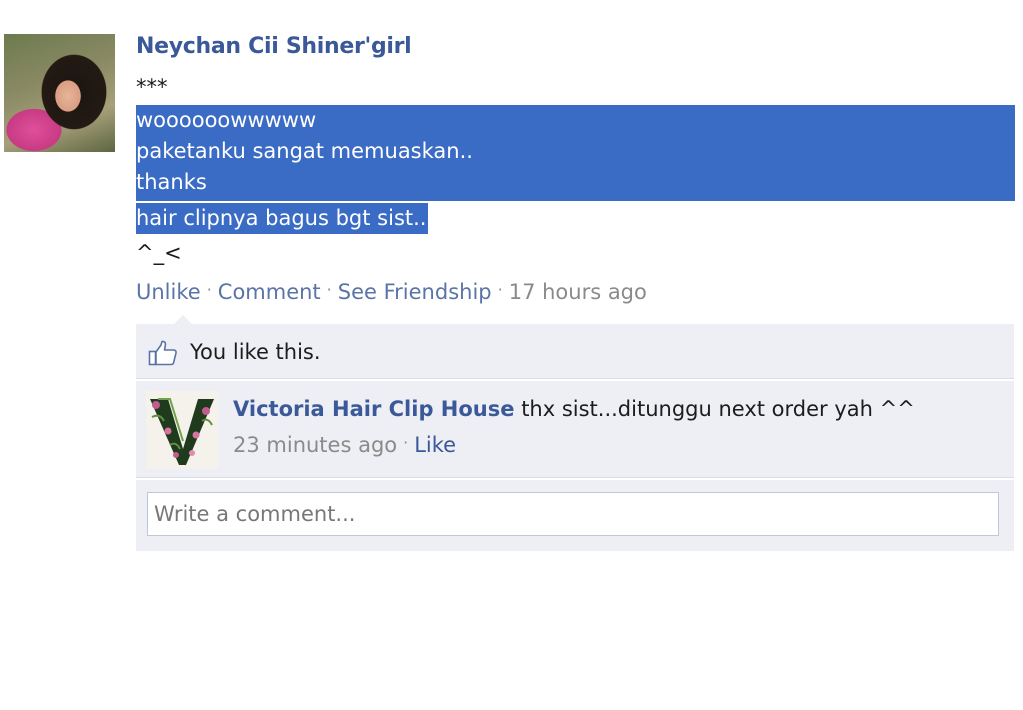 This screenshot has height=710, width=1023. What do you see at coordinates (171, 182) in the screenshot?
I see `post-text-line: thanks` at bounding box center [171, 182].